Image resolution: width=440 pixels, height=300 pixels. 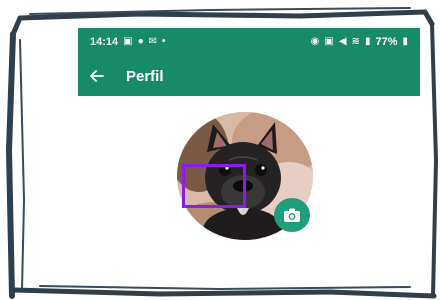 I want to click on battery-level: 77%, so click(x=386, y=42).